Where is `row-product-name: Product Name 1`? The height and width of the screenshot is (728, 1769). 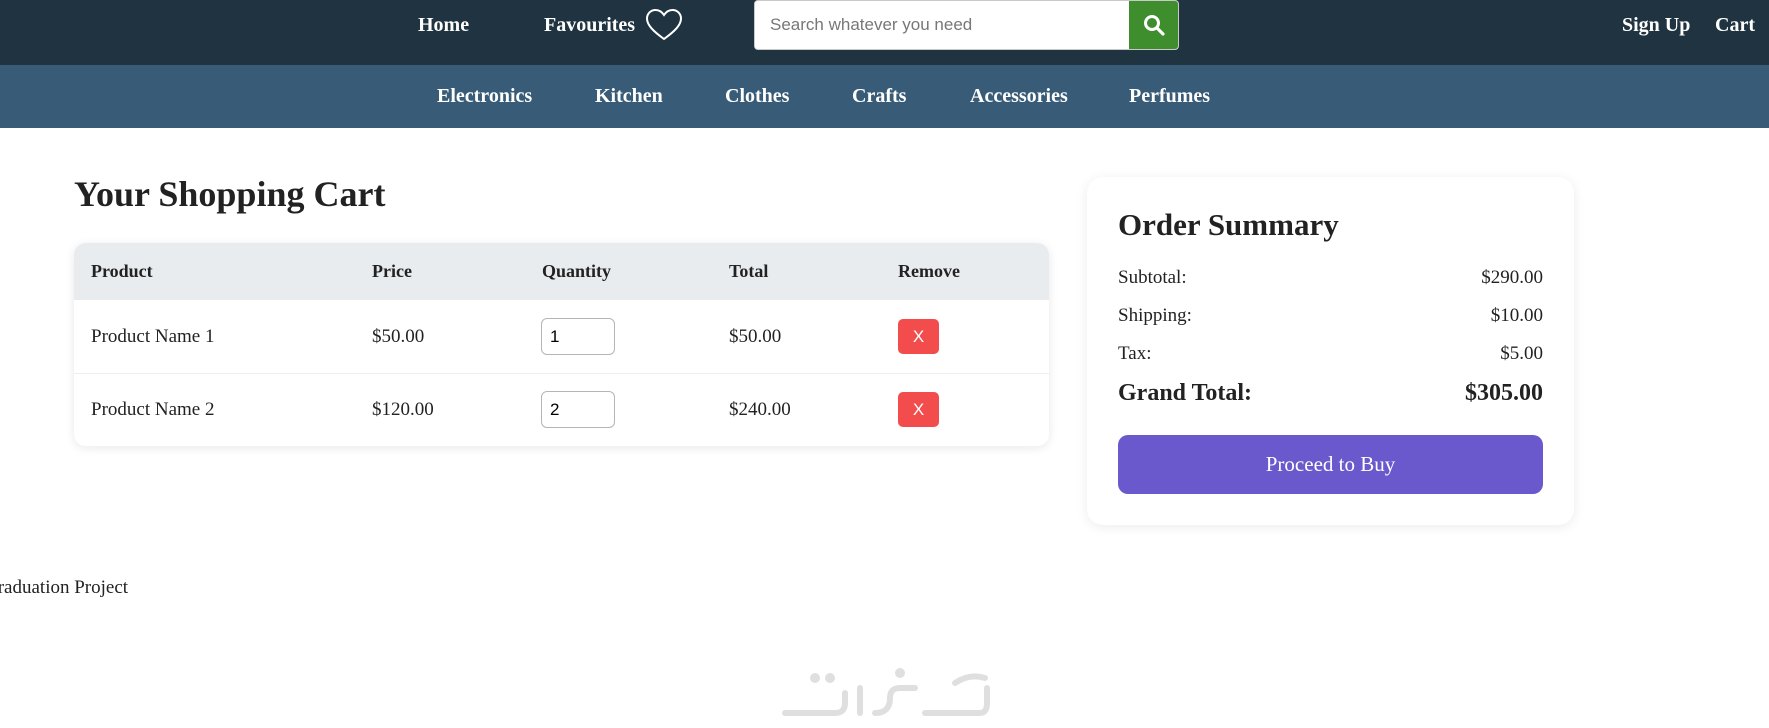 row-product-name: Product Name 1 is located at coordinates (153, 336).